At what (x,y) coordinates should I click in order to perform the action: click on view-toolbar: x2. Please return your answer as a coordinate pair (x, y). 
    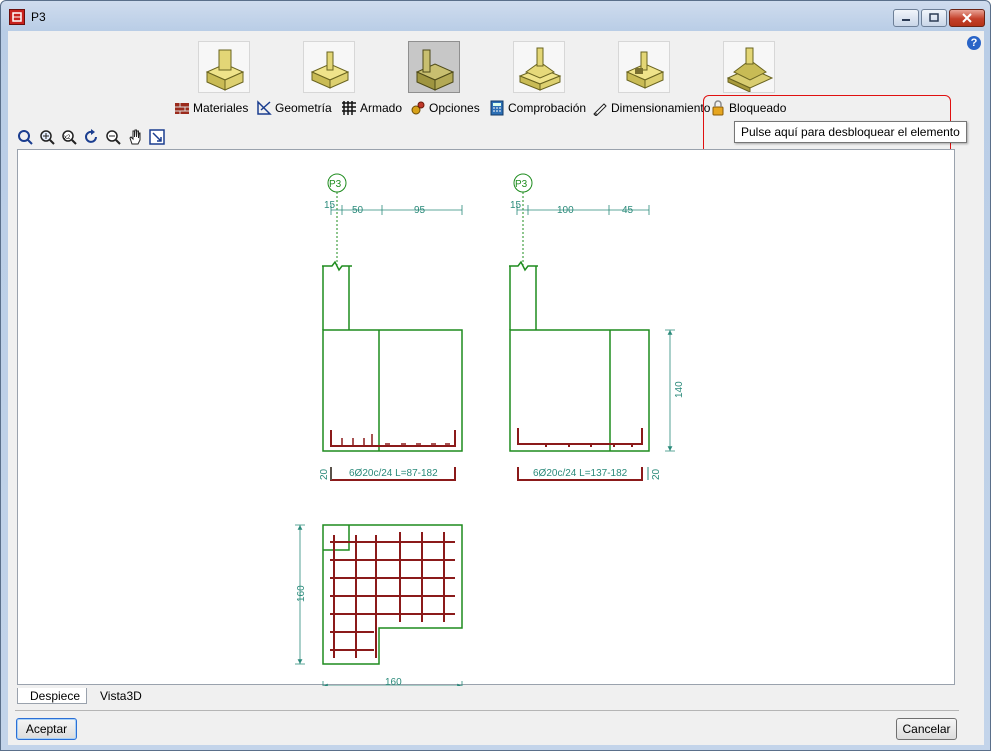
    Looking at the image, I should click on (91, 137).